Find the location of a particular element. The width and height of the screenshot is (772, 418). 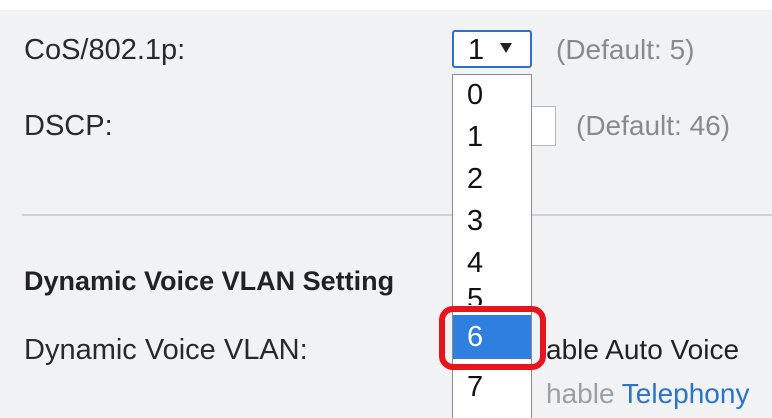

telephony-oui-option: hable Telephony is located at coordinates (647, 394).